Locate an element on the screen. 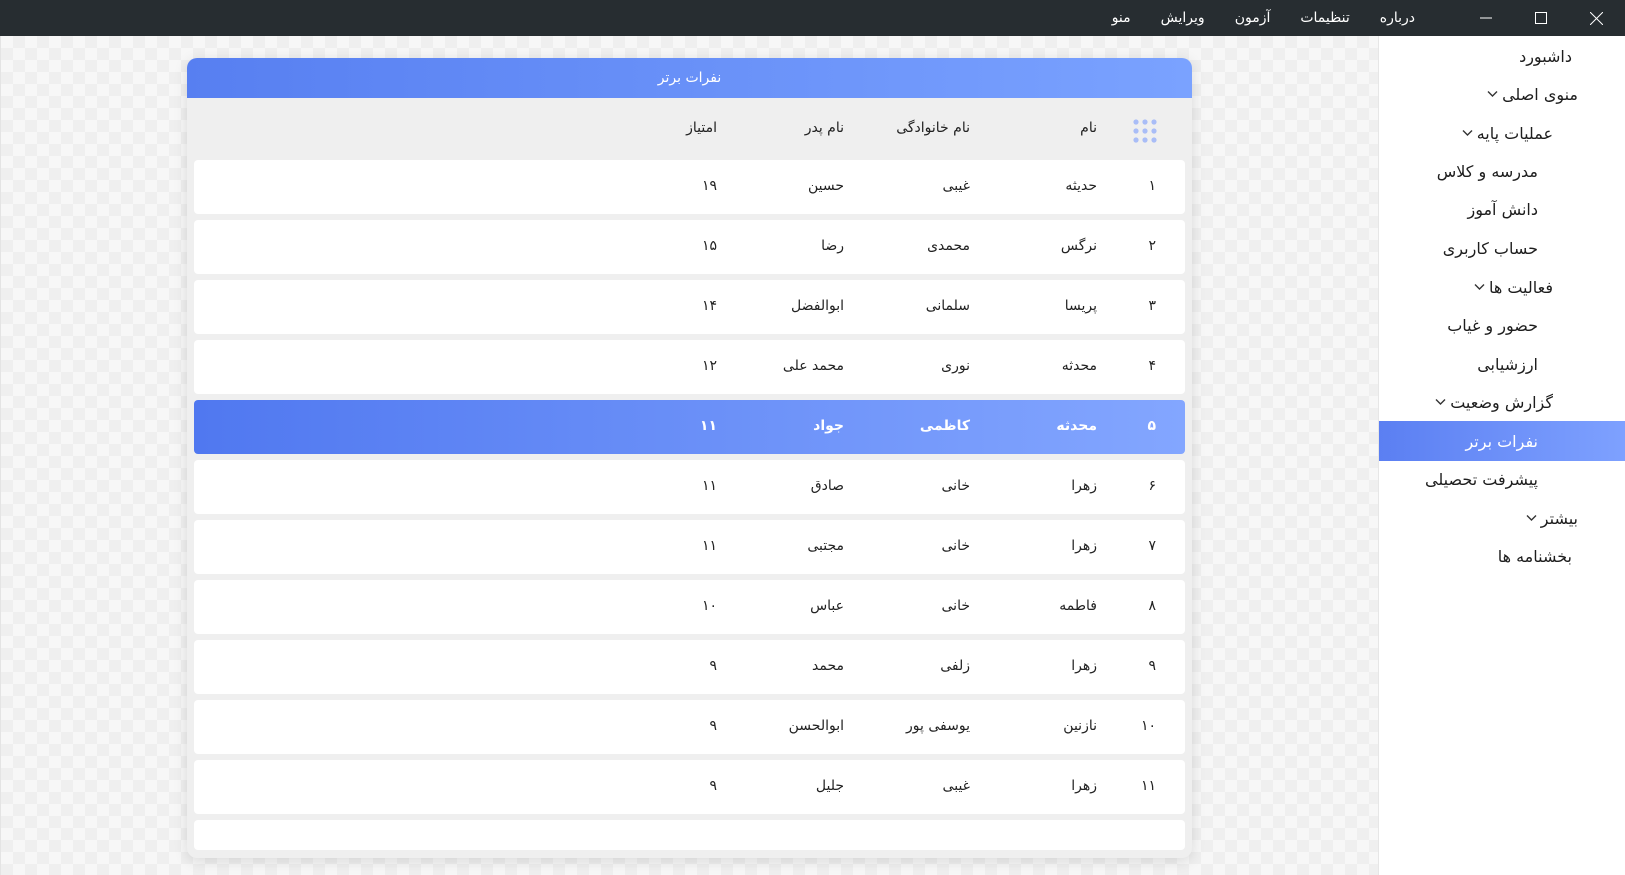 The image size is (1625, 875). sidebar-item: نفرات برتر is located at coordinates (1502, 441).